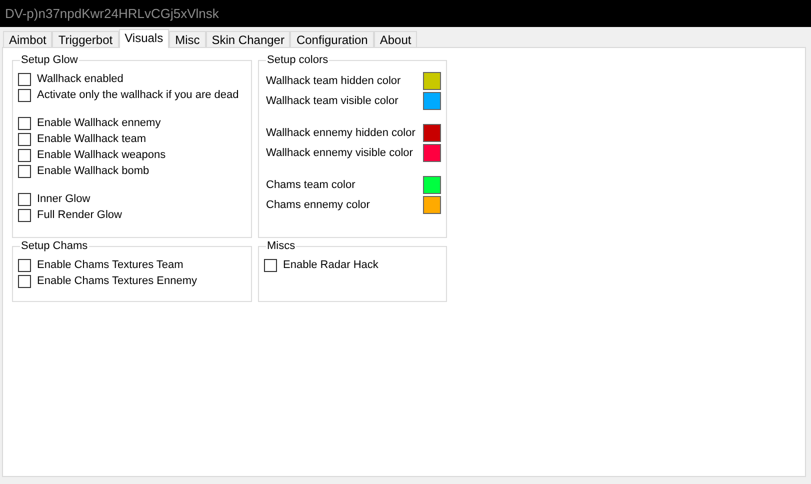  What do you see at coordinates (49, 60) in the screenshot?
I see `group-title: Setup Glow` at bounding box center [49, 60].